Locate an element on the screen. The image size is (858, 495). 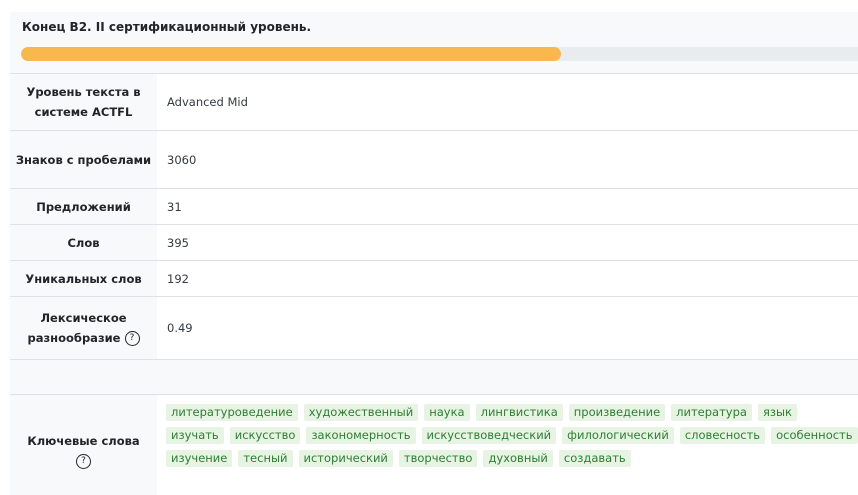
keyword-tag: искусствоведческий is located at coordinates (489, 435).